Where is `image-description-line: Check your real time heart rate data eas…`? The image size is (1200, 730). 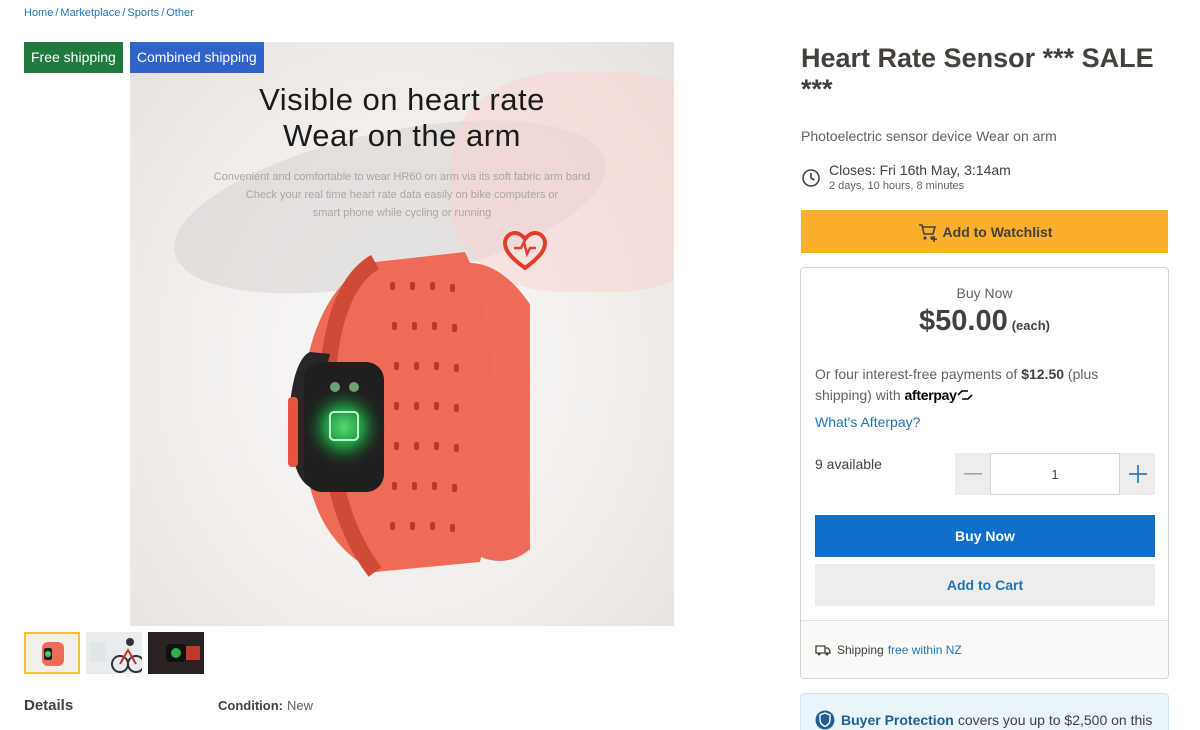 image-description-line: Check your real time heart rate data eas… is located at coordinates (402, 195).